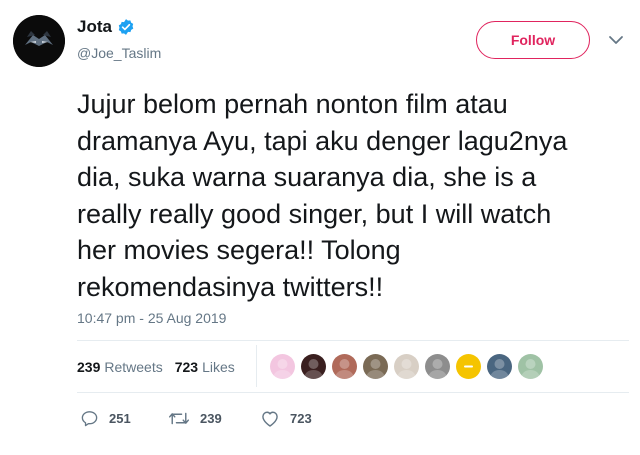  I want to click on retweets-label: Retweets, so click(133, 367).